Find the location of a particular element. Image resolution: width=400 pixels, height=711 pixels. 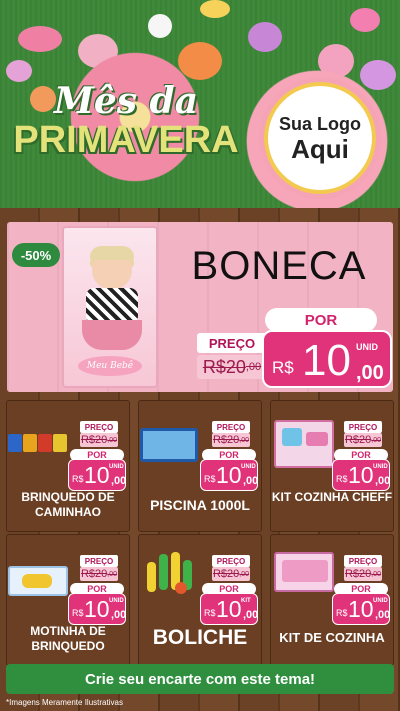

featured-product-name: BONECA is located at coordinates (279, 266).